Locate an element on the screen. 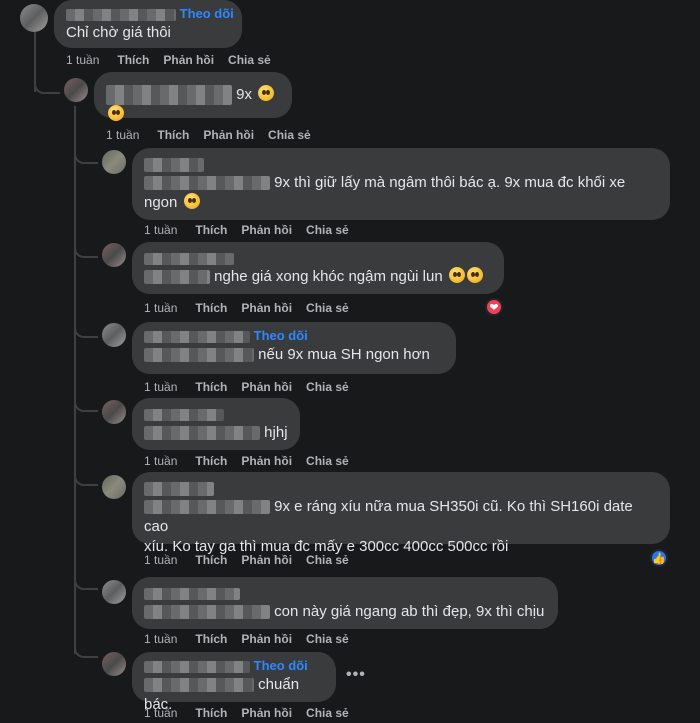  comment-bubble: Theo dõi chuẩn bác. is located at coordinates (234, 682).